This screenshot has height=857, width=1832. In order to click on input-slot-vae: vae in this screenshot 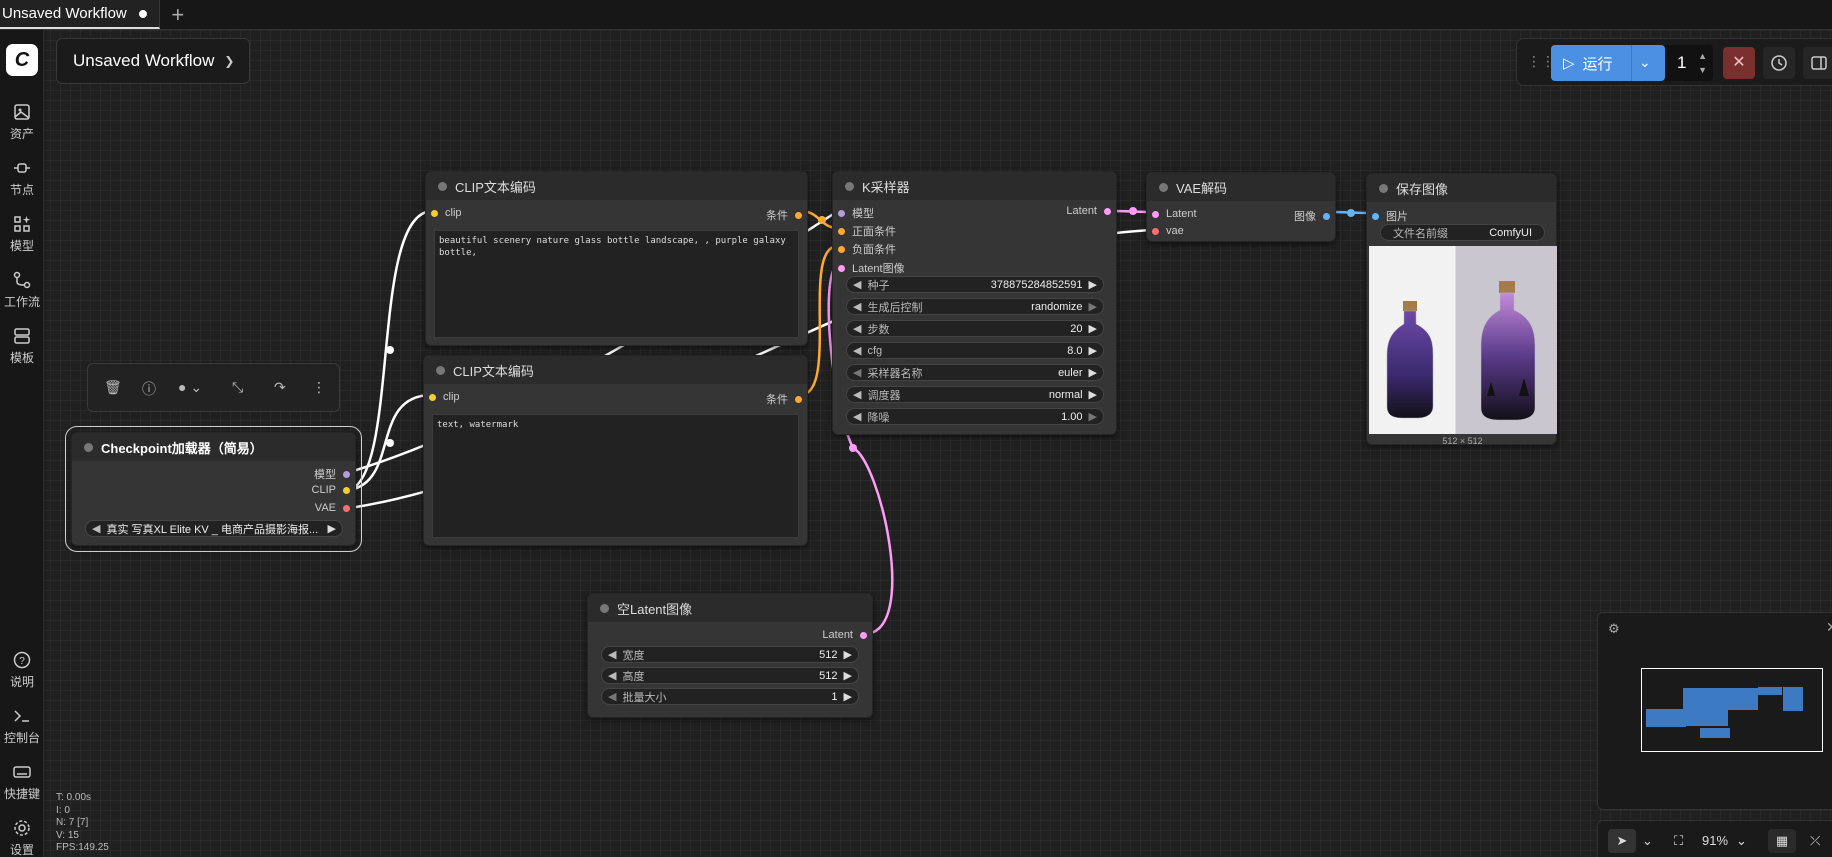, I will do `click(1168, 231)`.